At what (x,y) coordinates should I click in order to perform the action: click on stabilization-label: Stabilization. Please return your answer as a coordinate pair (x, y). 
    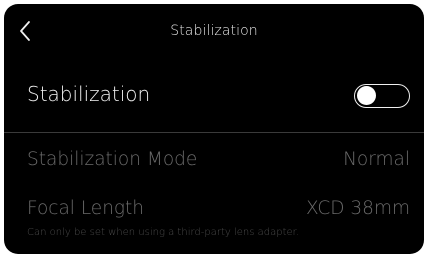
    Looking at the image, I should click on (89, 94).